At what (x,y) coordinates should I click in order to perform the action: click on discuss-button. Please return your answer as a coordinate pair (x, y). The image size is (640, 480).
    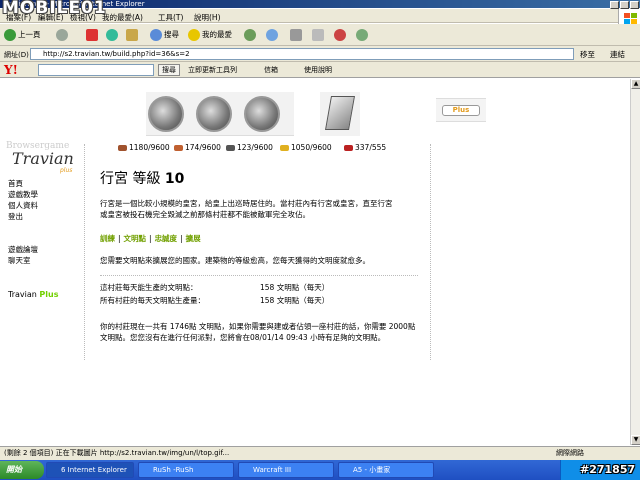
    Looking at the image, I should click on (363, 35).